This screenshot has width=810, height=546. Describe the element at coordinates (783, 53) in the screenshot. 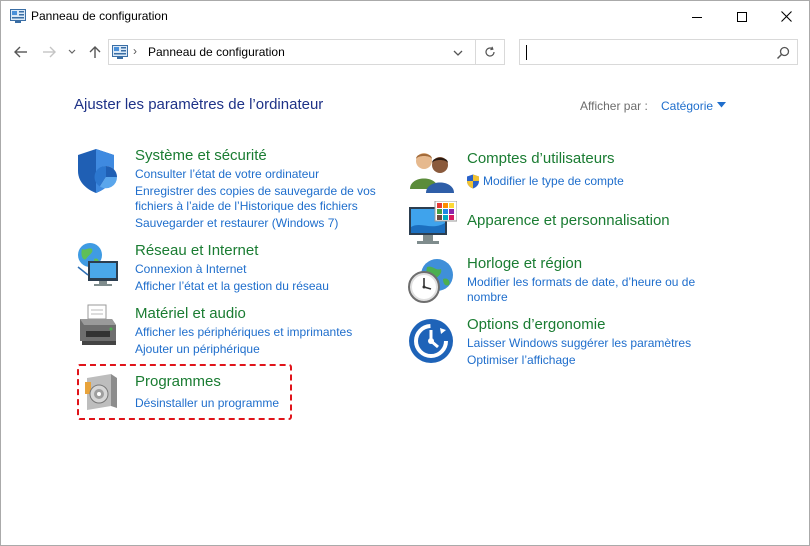

I see `search-icon` at that location.